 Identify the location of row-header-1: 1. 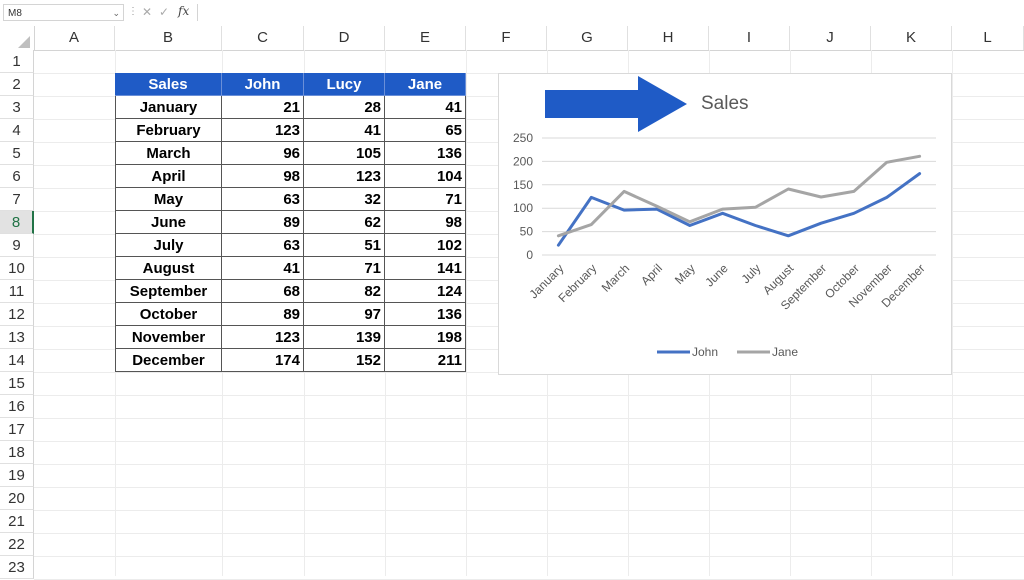
(17, 61).